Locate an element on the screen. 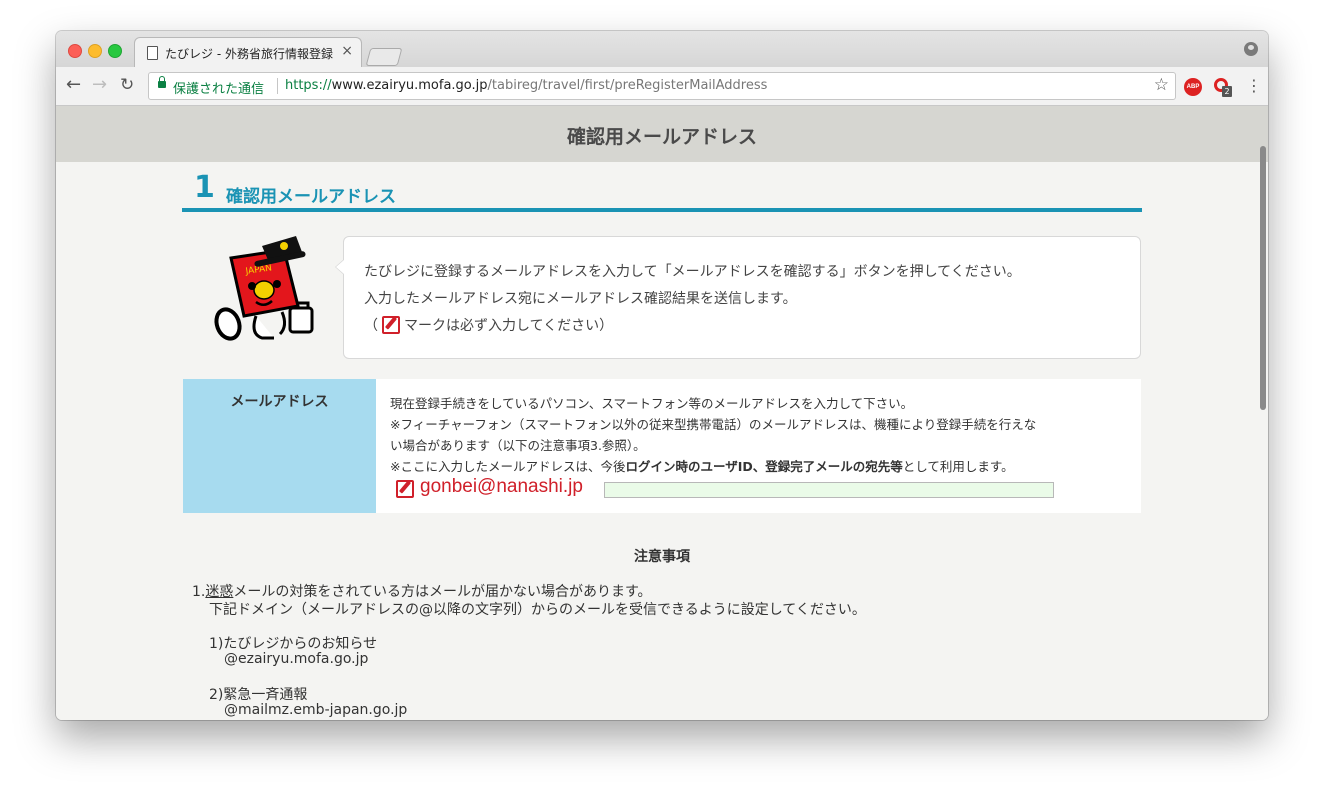 This screenshot has height=801, width=1324. note-item-1-underlined: 迷惑 is located at coordinates (219, 592).